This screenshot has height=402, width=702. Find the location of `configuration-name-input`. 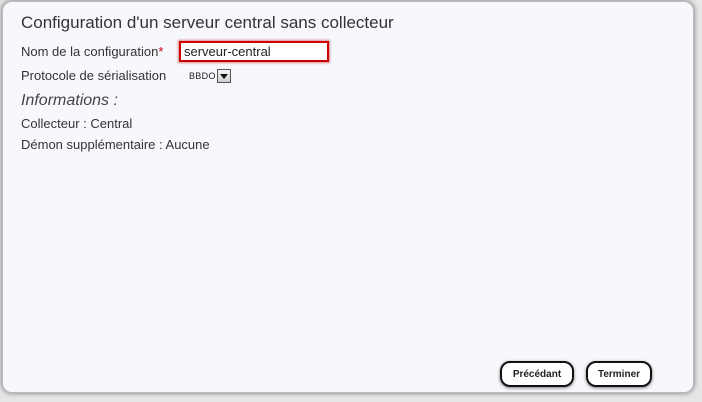

configuration-name-input is located at coordinates (254, 51).